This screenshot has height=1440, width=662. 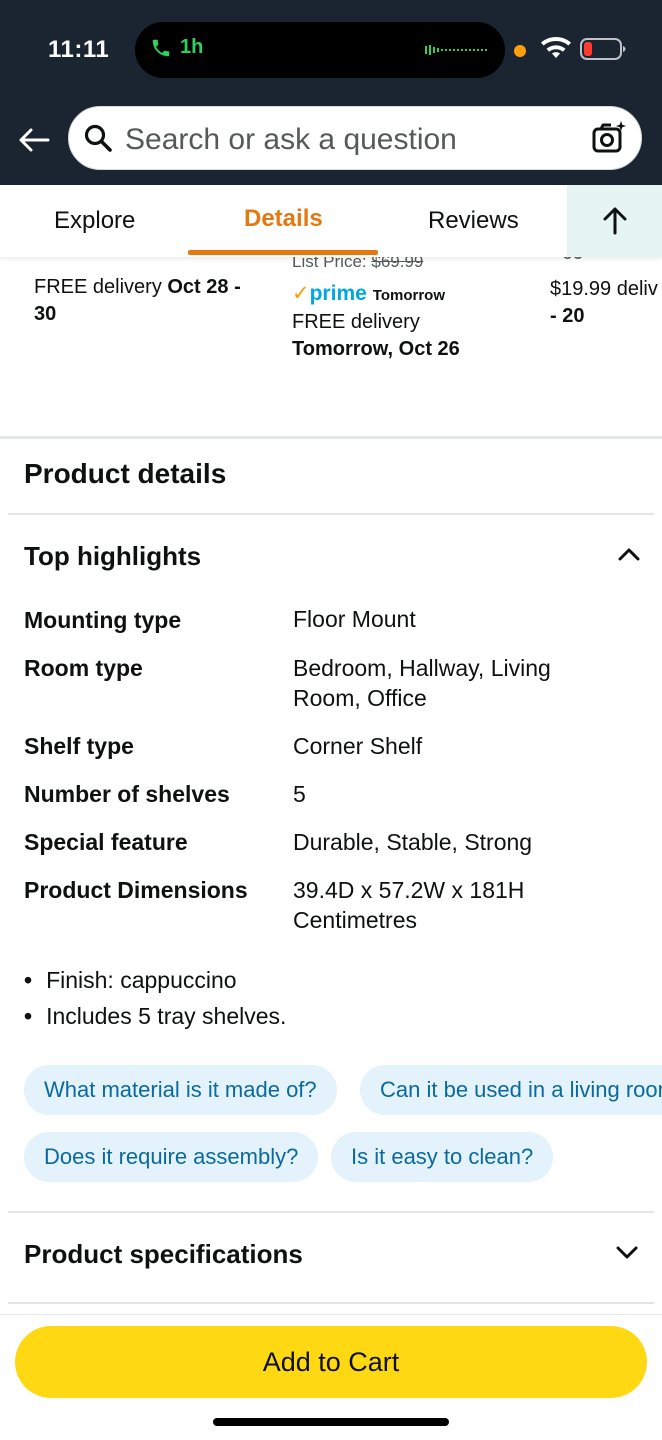 What do you see at coordinates (473, 221) in the screenshot?
I see `tab-reviews: Reviews` at bounding box center [473, 221].